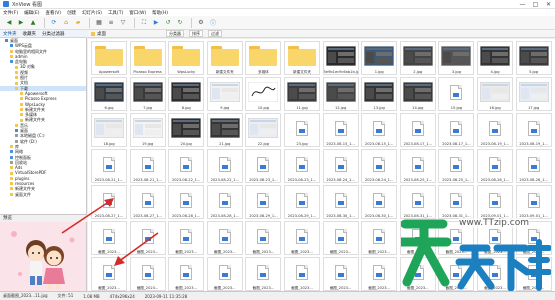 Image resolution: width=555 pixels, height=300 pixels. I want to click on rotate-left-icon: ↺, so click(168, 23).